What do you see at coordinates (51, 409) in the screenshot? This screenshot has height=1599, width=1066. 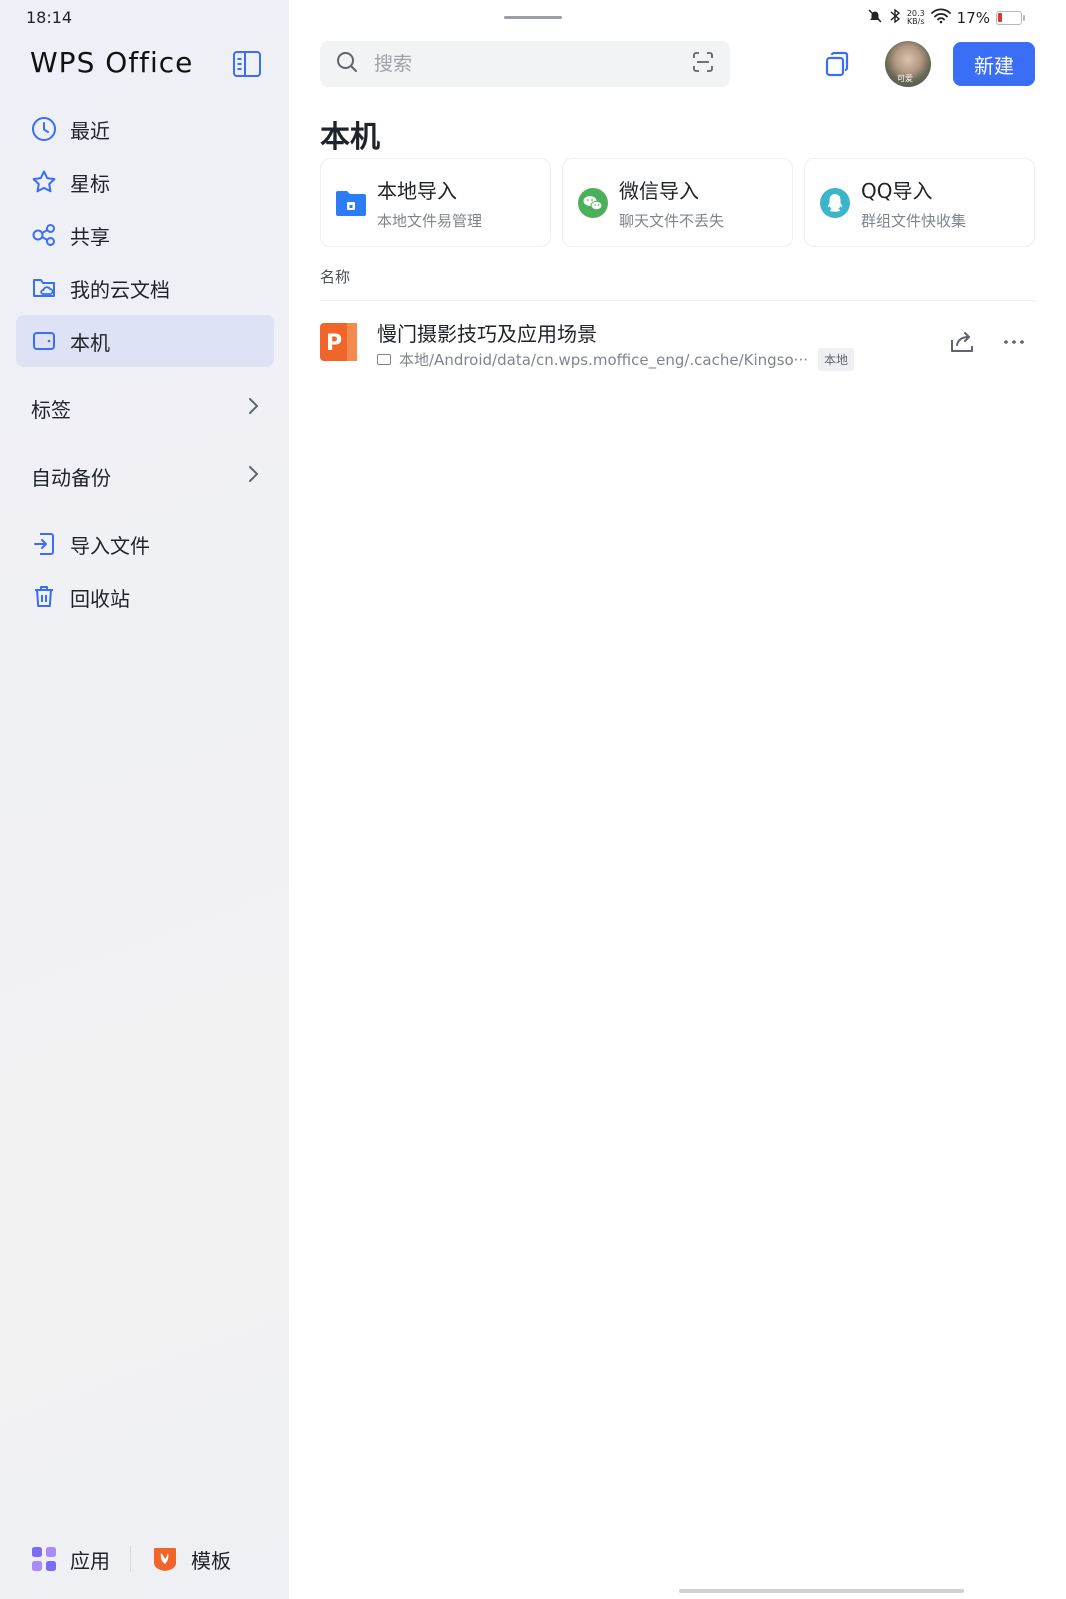 I see `sidebar-group-label: 标签` at bounding box center [51, 409].